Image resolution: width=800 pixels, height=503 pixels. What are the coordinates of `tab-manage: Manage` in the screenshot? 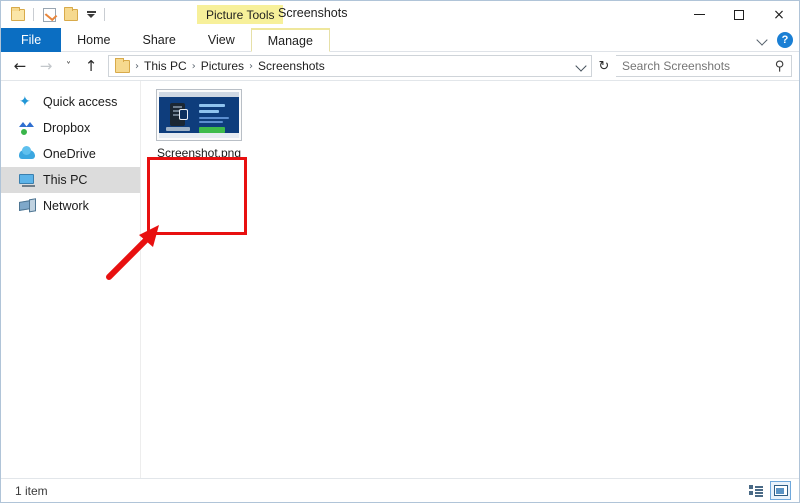 It's located at (290, 40).